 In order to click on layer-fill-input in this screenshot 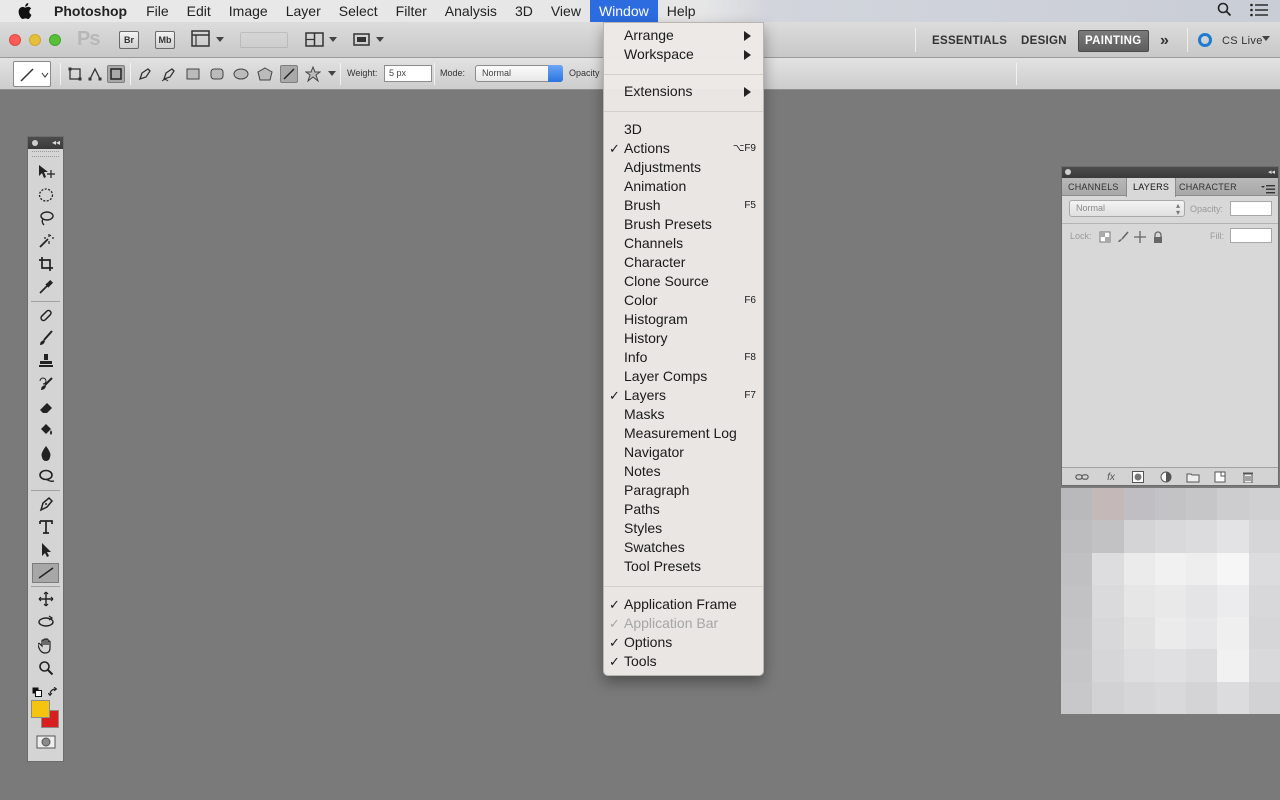, I will do `click(1251, 235)`.